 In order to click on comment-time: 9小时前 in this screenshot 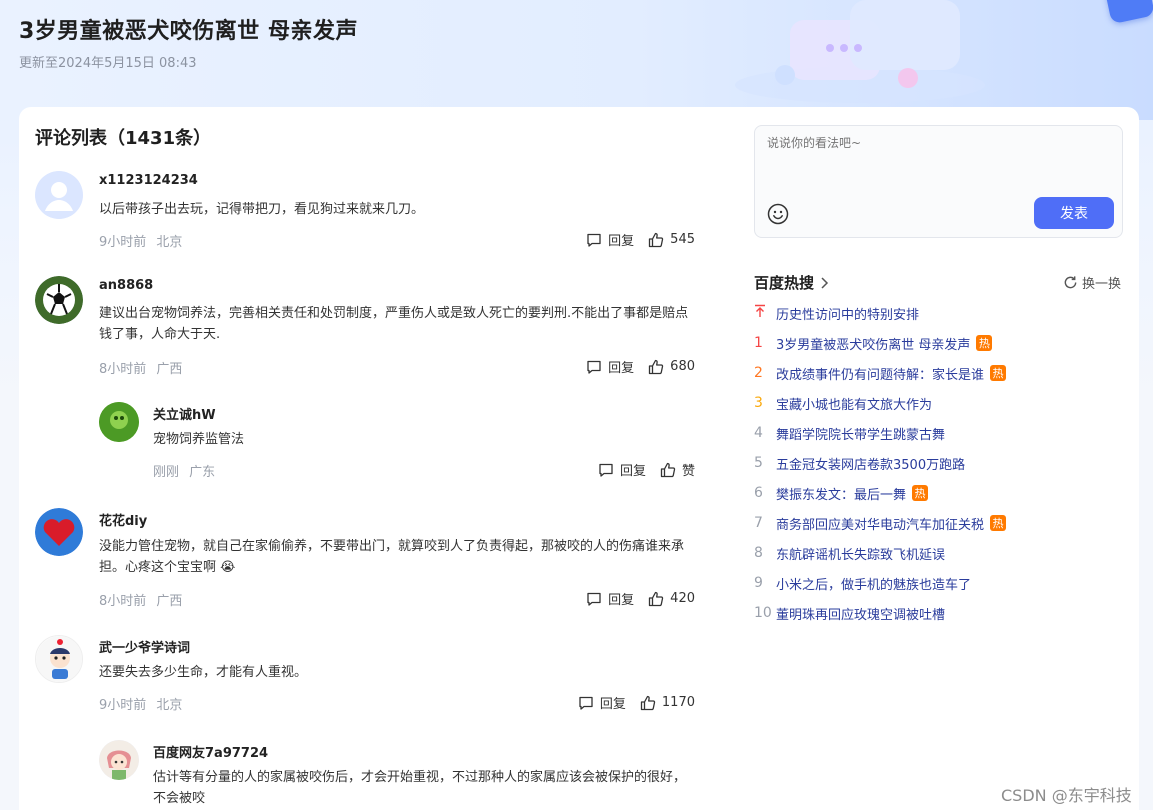, I will do `click(123, 705)`.